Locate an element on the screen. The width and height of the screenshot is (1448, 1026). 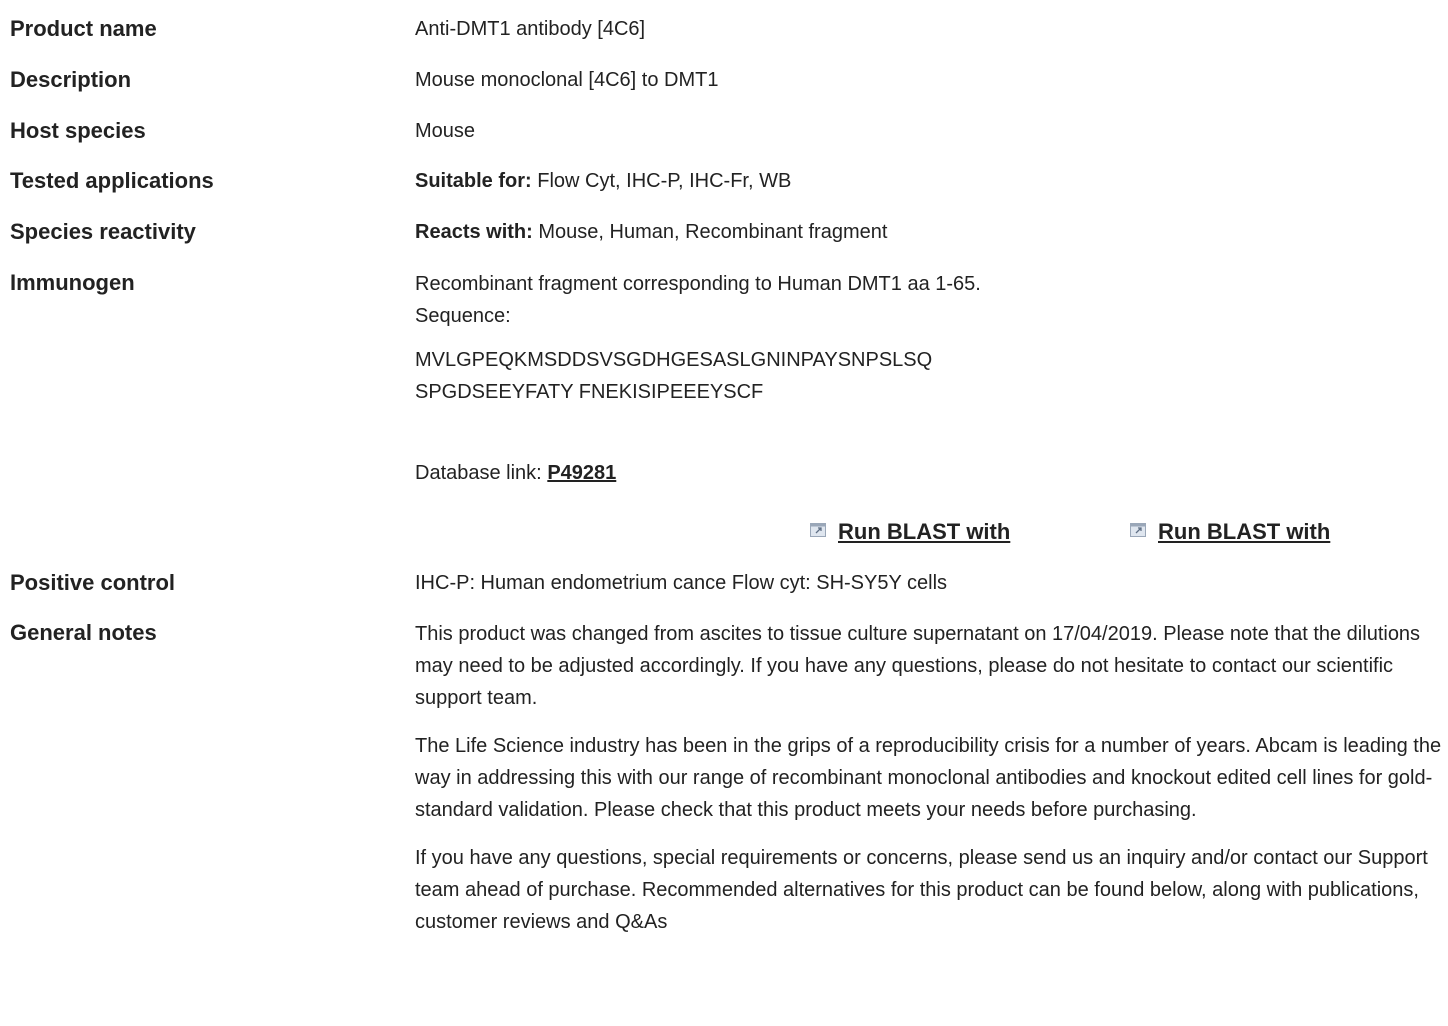
run-blast-button-2: Run BLAST with is located at coordinates (1230, 532).